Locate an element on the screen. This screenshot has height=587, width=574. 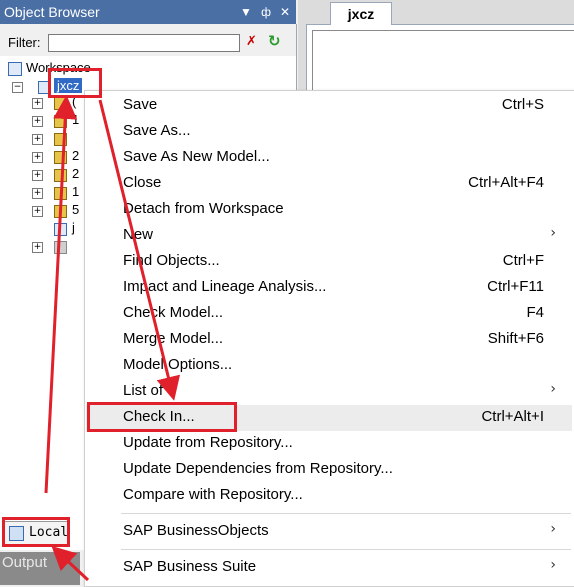
close-icon: ✕ is located at coordinates (285, 12).